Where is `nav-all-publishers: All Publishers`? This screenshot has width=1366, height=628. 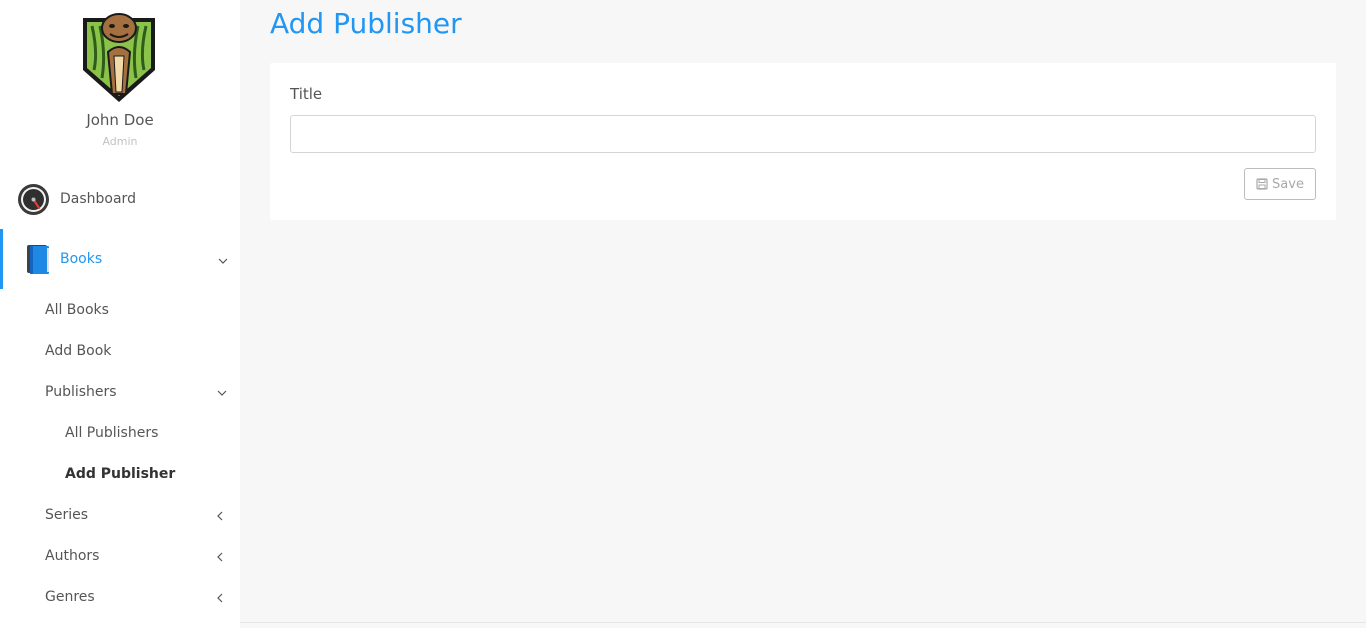
nav-all-publishers: All Publishers is located at coordinates (120, 433).